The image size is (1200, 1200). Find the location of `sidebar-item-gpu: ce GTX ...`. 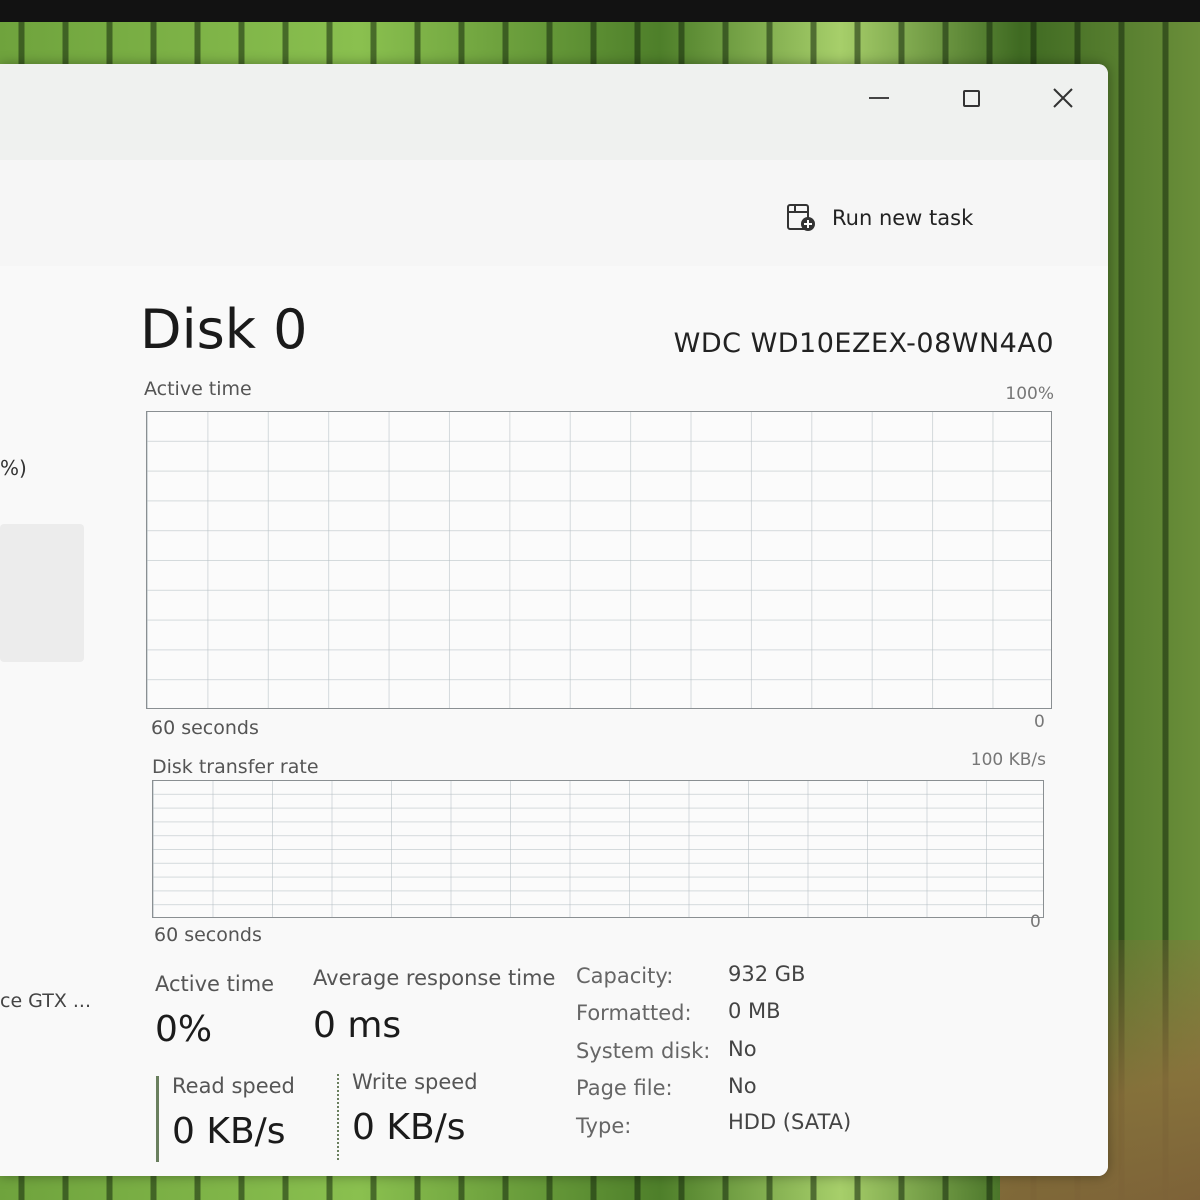

sidebar-item-gpu: ce GTX ... is located at coordinates (45, 1001).